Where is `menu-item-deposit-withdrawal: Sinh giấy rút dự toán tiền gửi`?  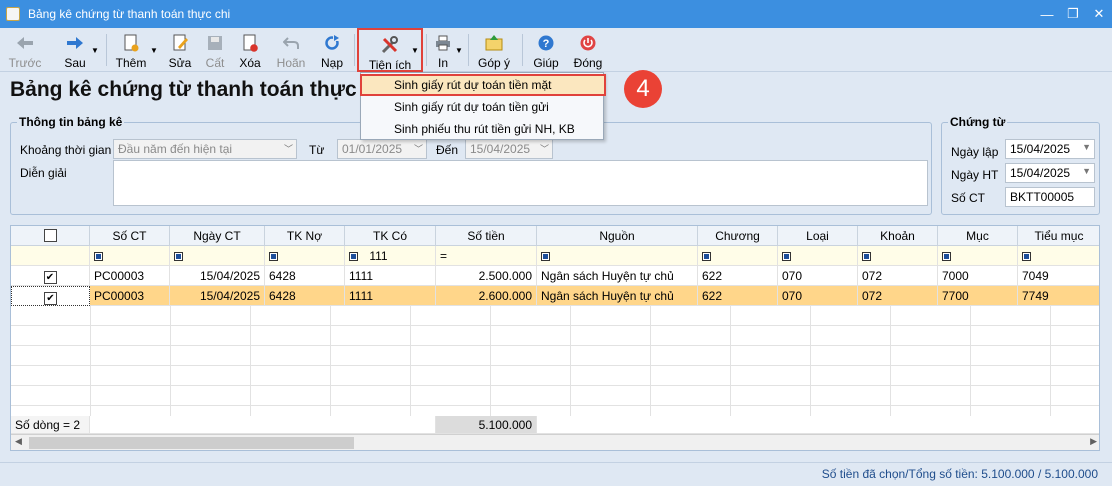
menu-item-deposit-withdrawal: Sinh giấy rút dự toán tiền gửi is located at coordinates (483, 107).